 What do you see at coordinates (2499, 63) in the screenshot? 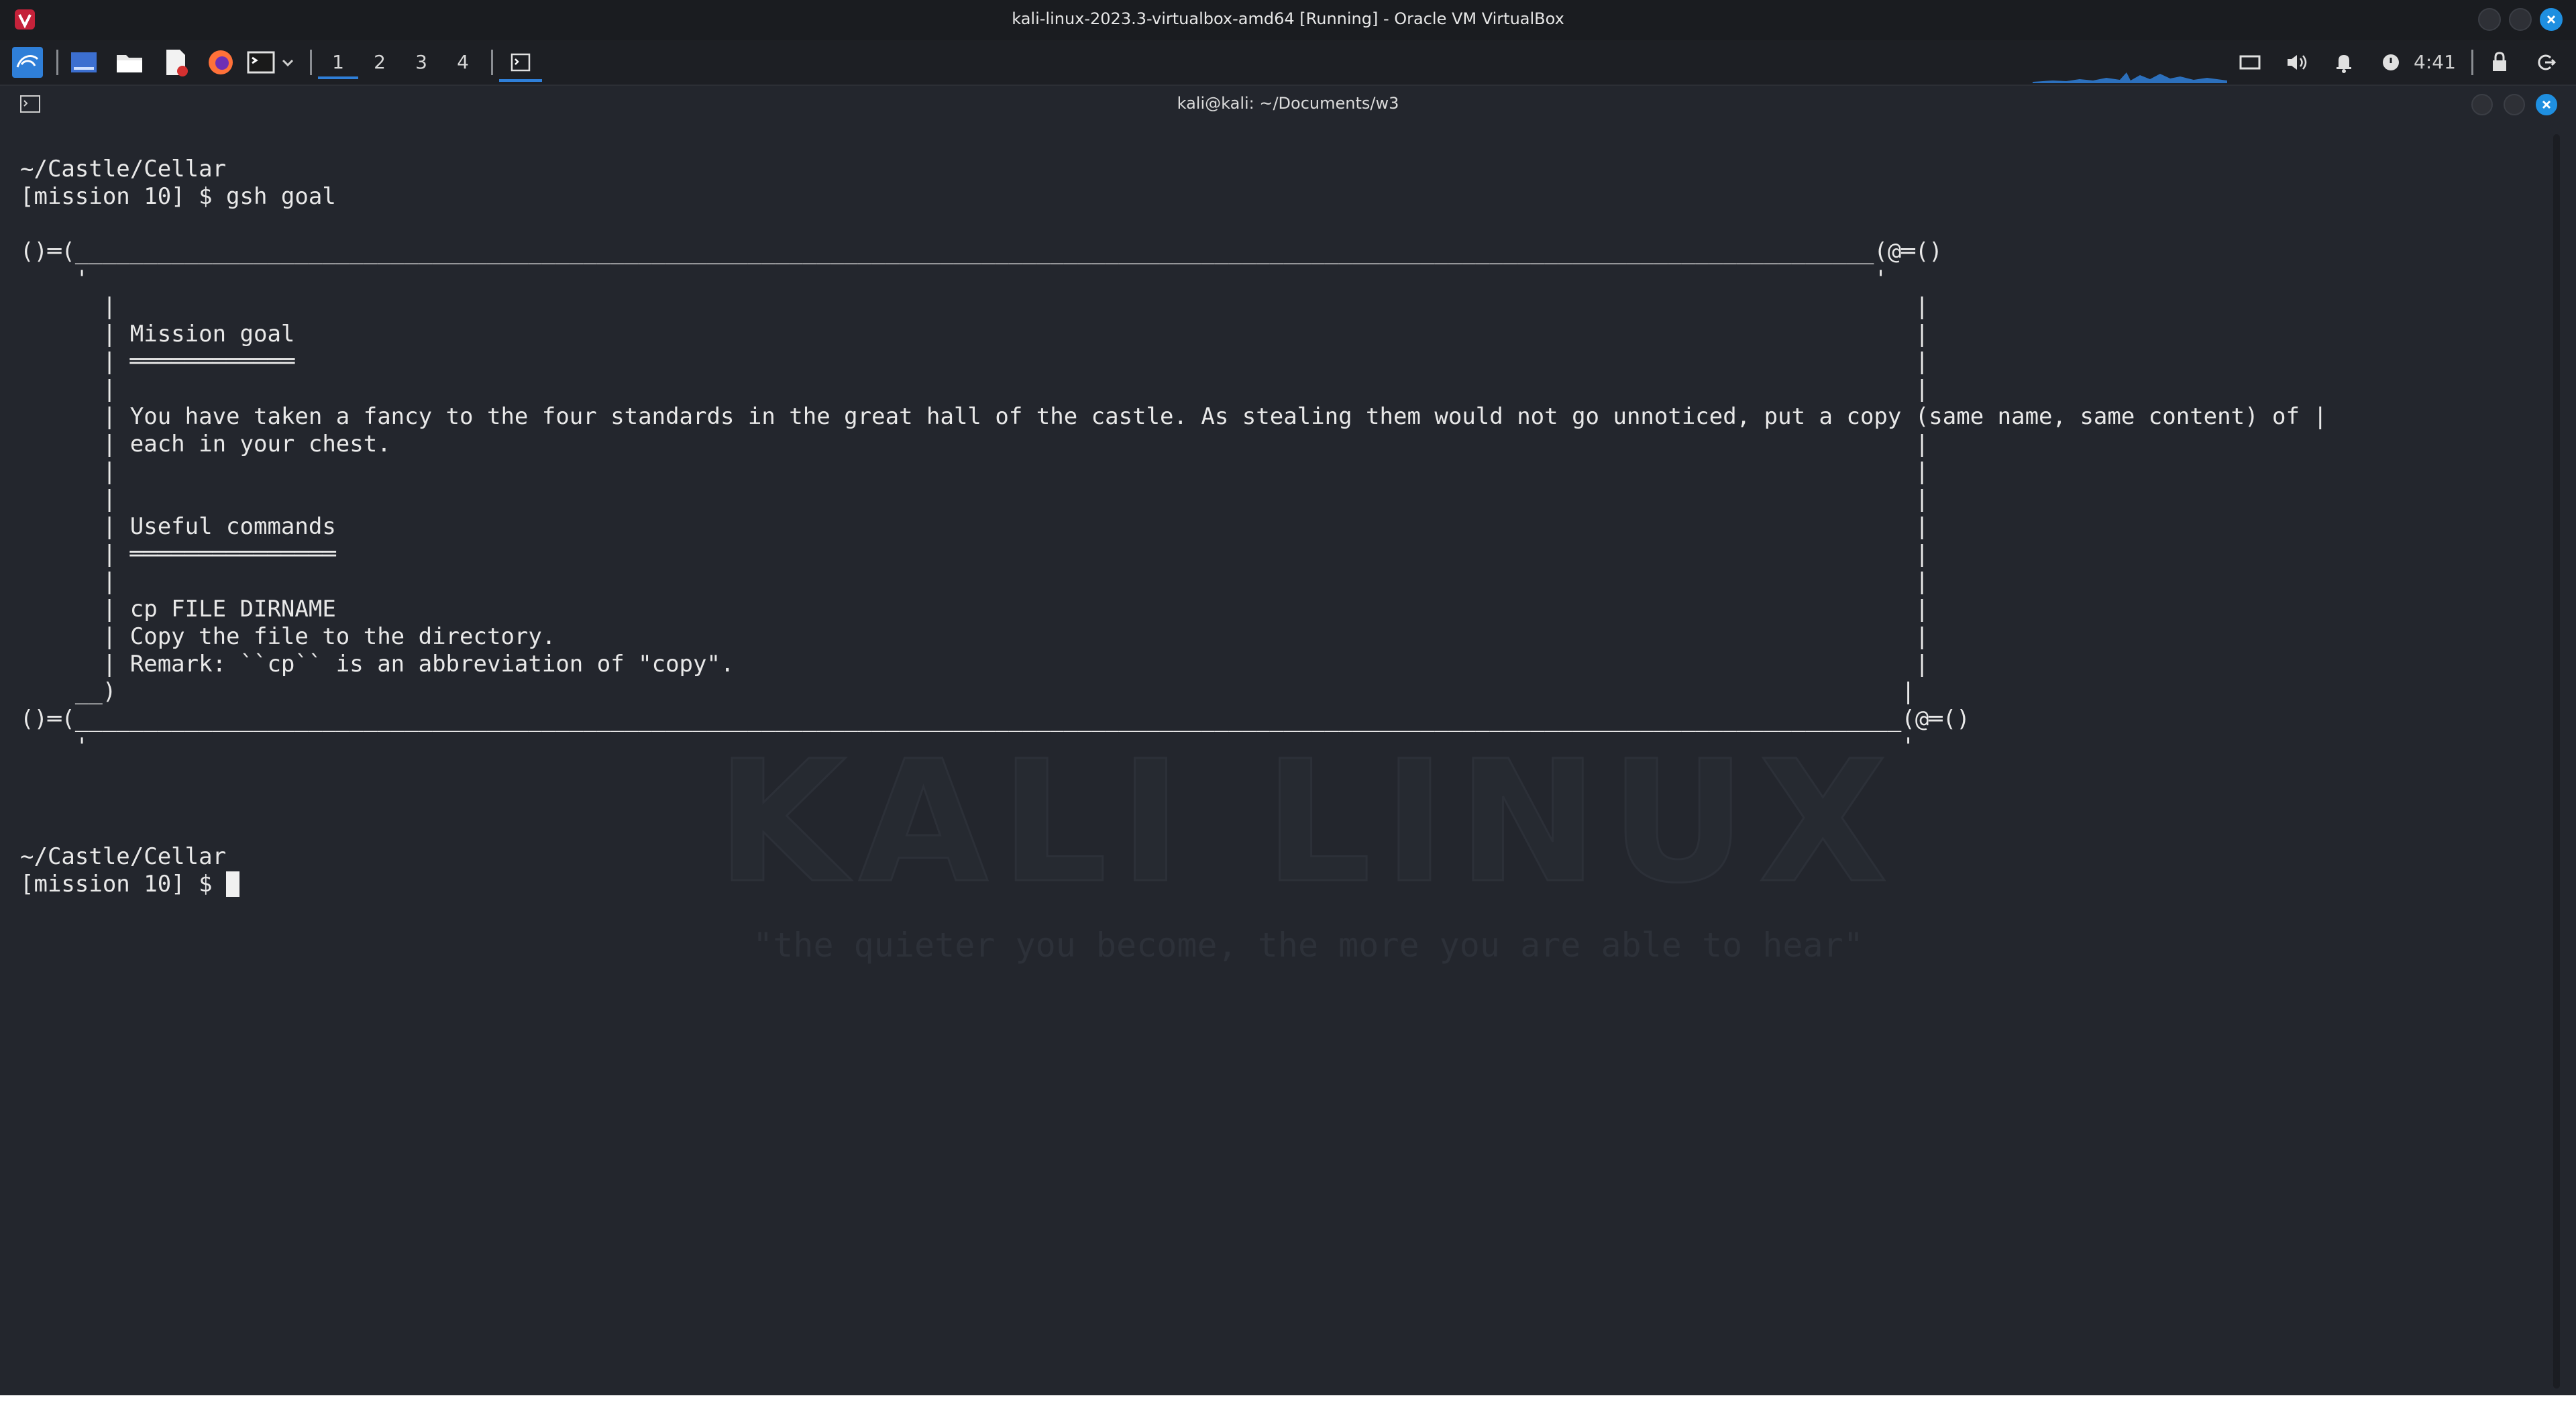
I see `lock-icon` at bounding box center [2499, 63].